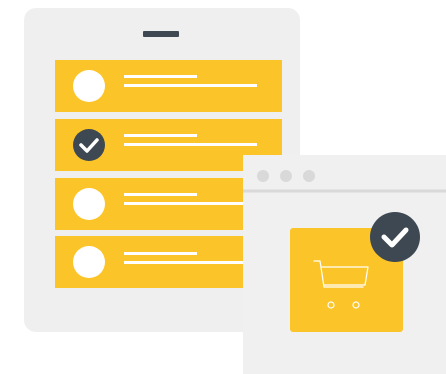  I want to click on list-item, so click(168, 86).